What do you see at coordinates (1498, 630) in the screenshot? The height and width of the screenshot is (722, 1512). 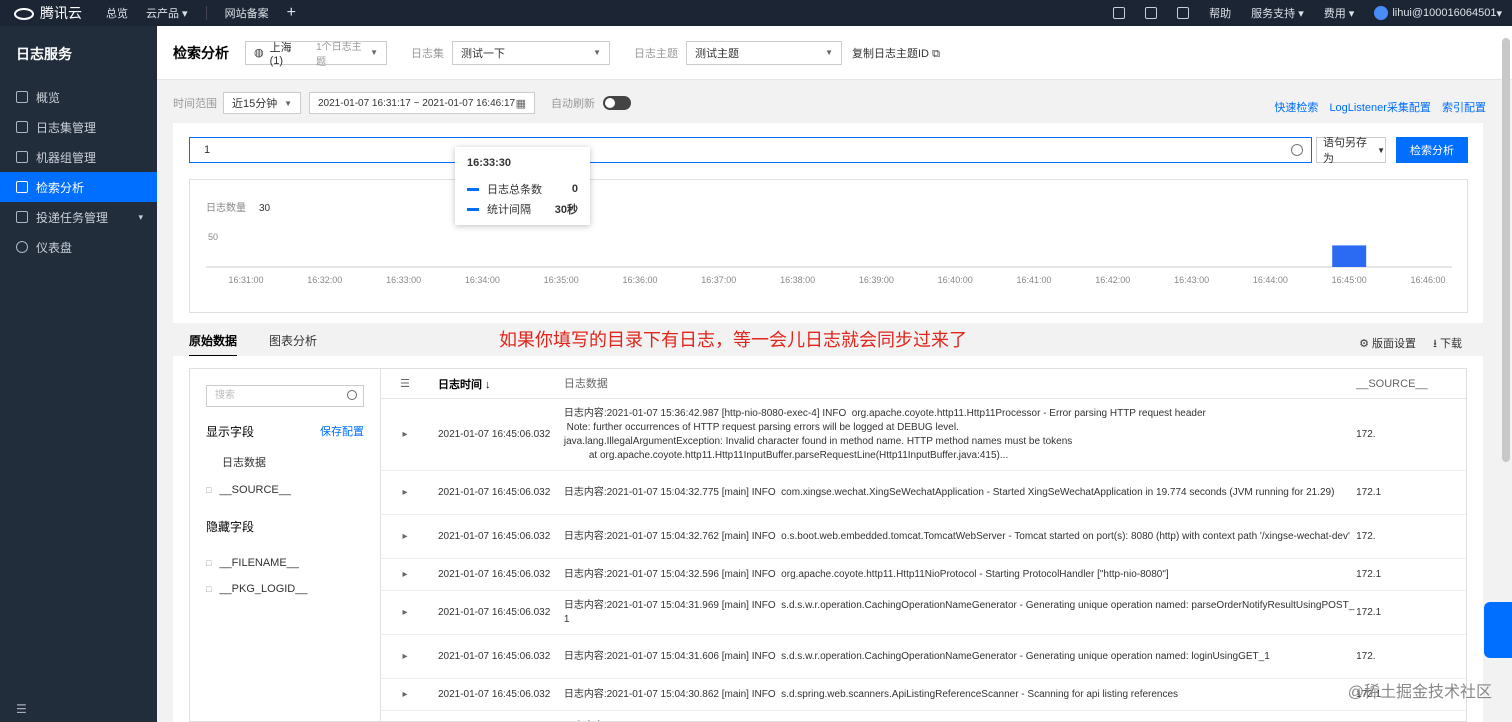 I see `chat-icon` at bounding box center [1498, 630].